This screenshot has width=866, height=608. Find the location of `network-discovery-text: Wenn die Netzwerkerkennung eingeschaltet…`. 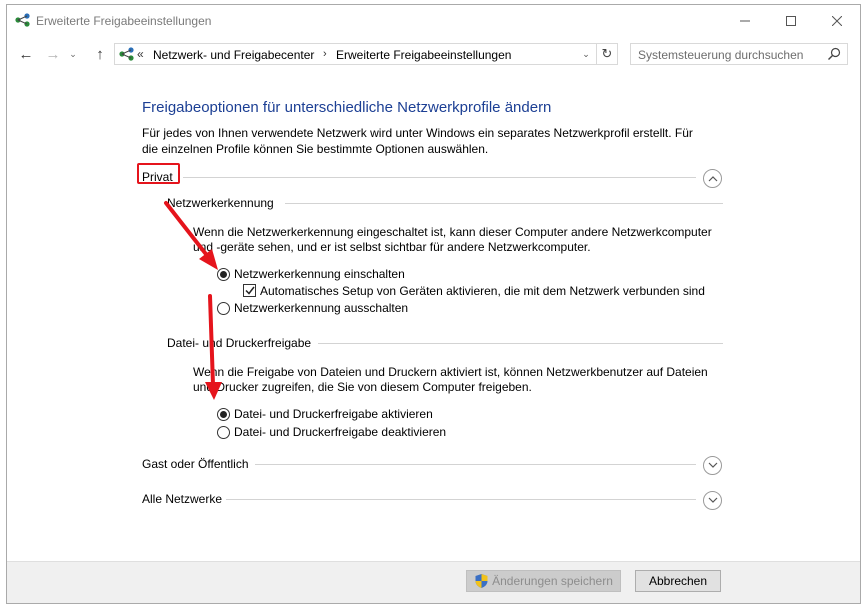

network-discovery-text: Wenn die Netzwerkerkennung eingeschaltet… is located at coordinates (452, 239).